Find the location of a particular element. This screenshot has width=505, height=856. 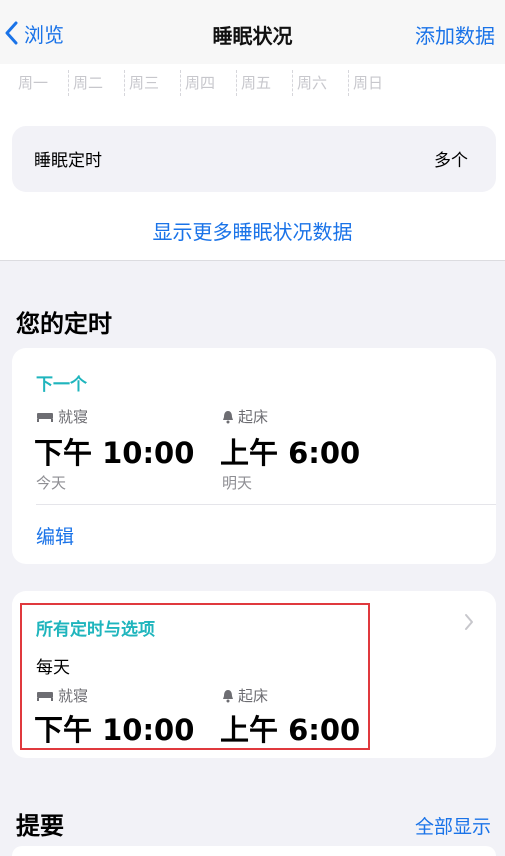

add-data-button: 添加数据 is located at coordinates (455, 34).